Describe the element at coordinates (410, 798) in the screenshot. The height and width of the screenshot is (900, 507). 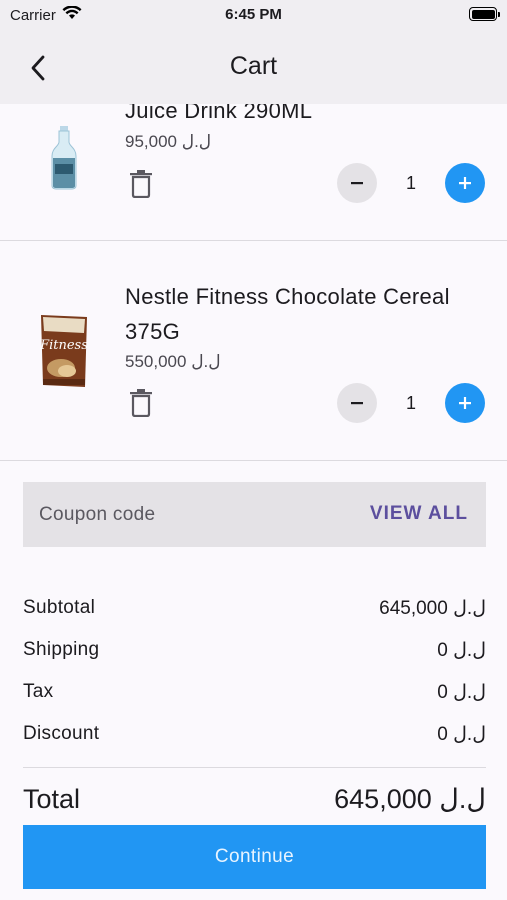
I see `total-value: 645,000 ل.ل` at that location.